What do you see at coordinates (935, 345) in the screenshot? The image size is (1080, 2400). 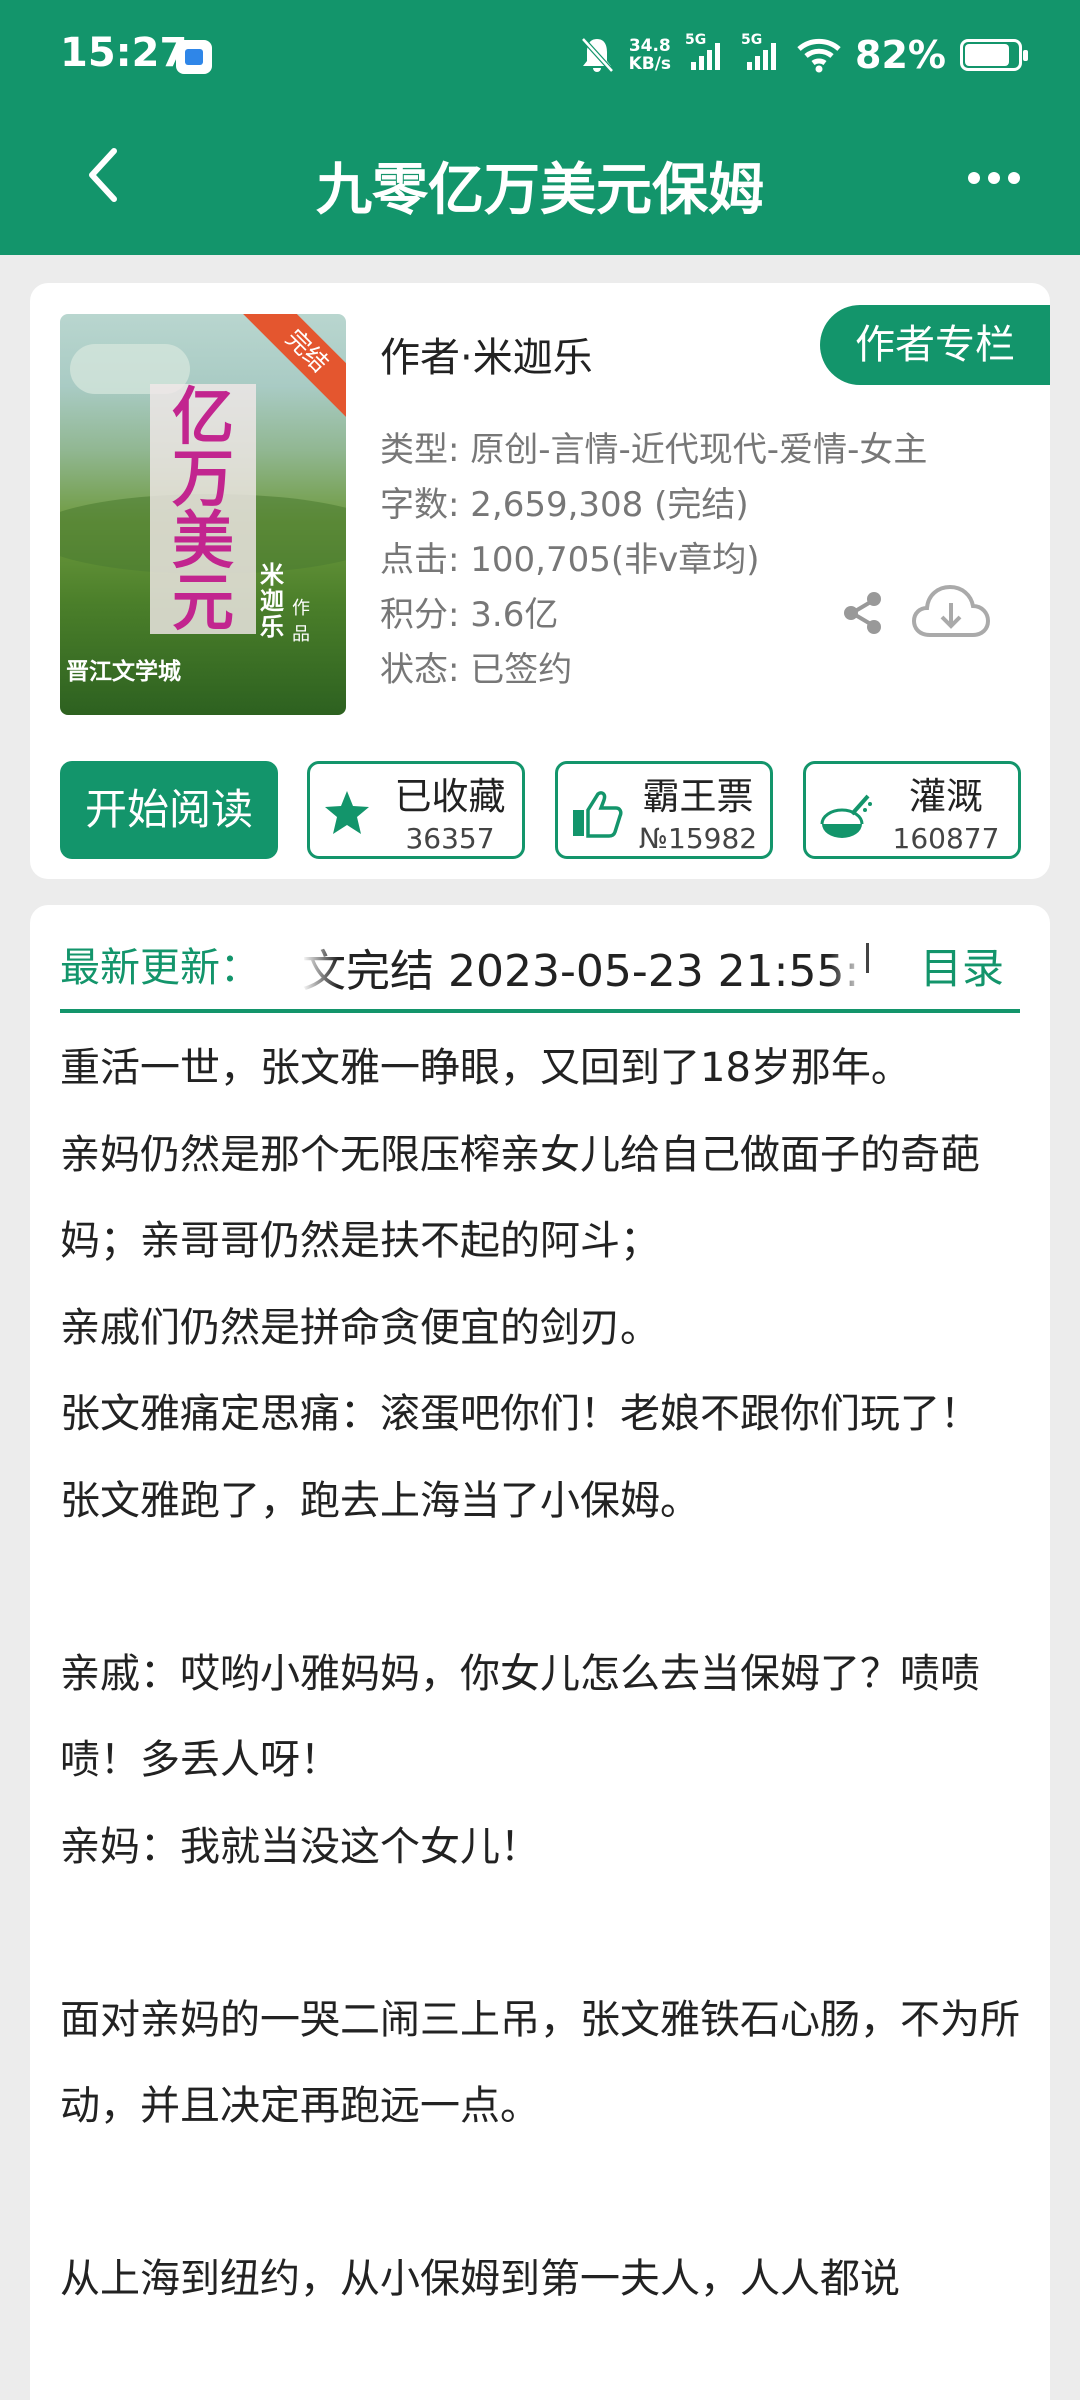 I see `author-column-button: 作者专栏` at bounding box center [935, 345].